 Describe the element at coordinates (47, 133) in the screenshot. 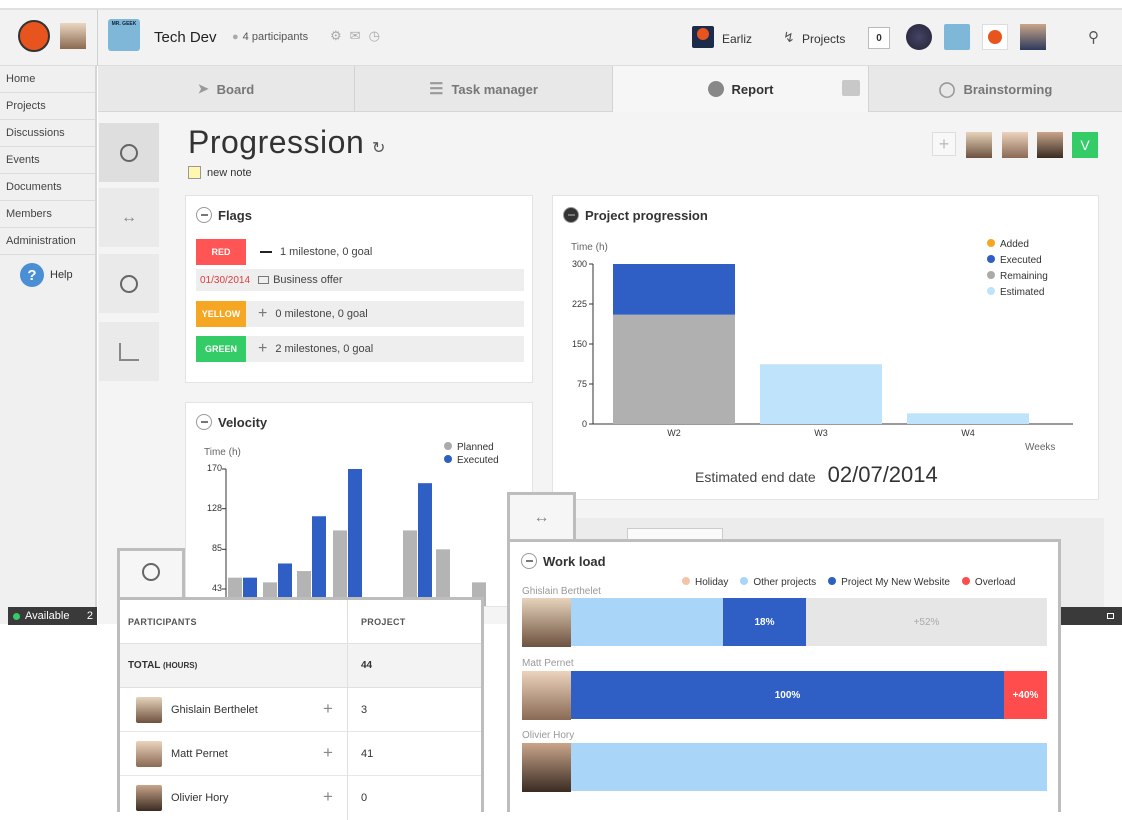

I see `nav-discussions: Discussions` at that location.